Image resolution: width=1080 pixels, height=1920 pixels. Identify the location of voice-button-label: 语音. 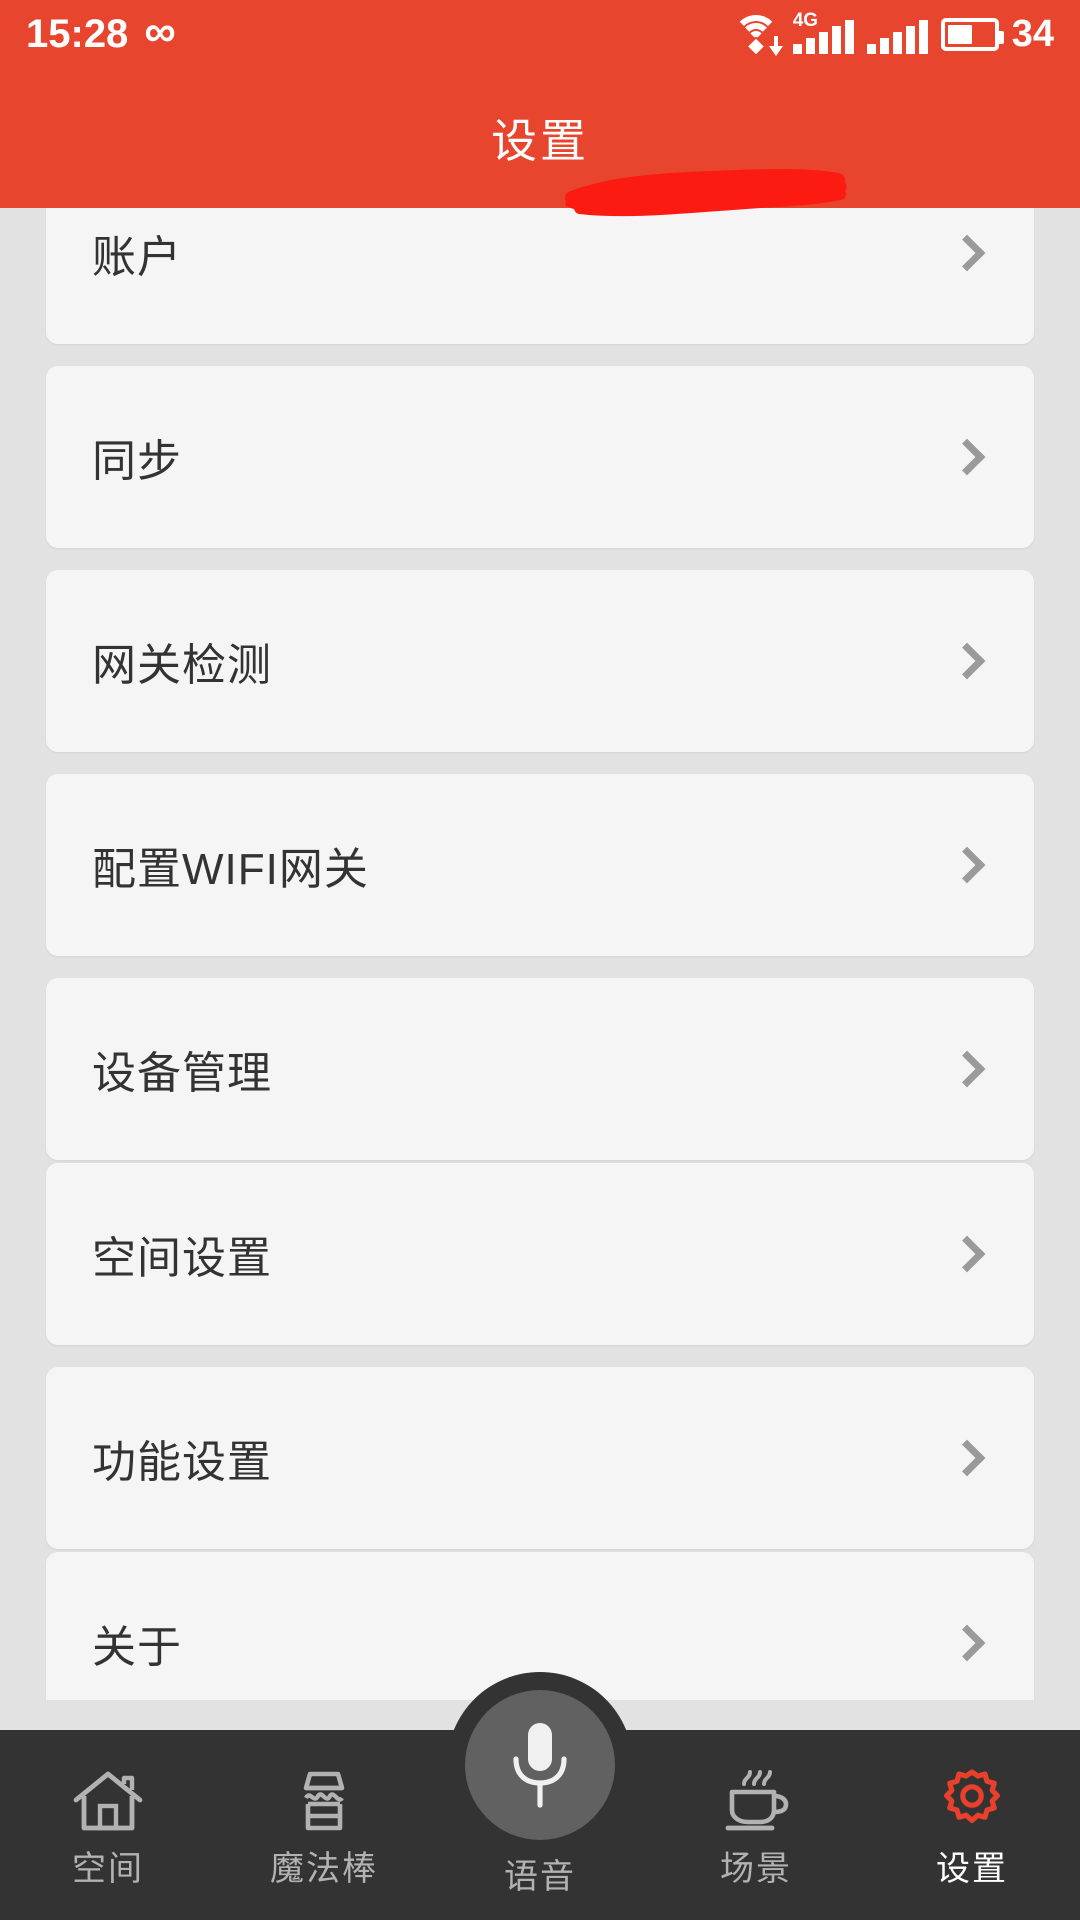
(540, 1877).